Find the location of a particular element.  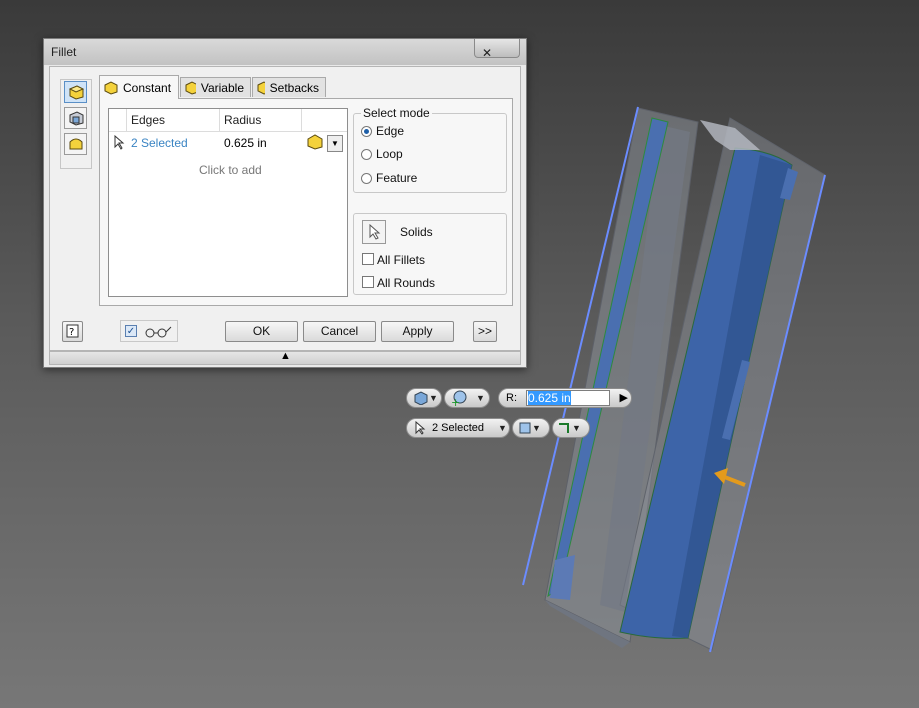

tab-label: Setbacks is located at coordinates (294, 87).